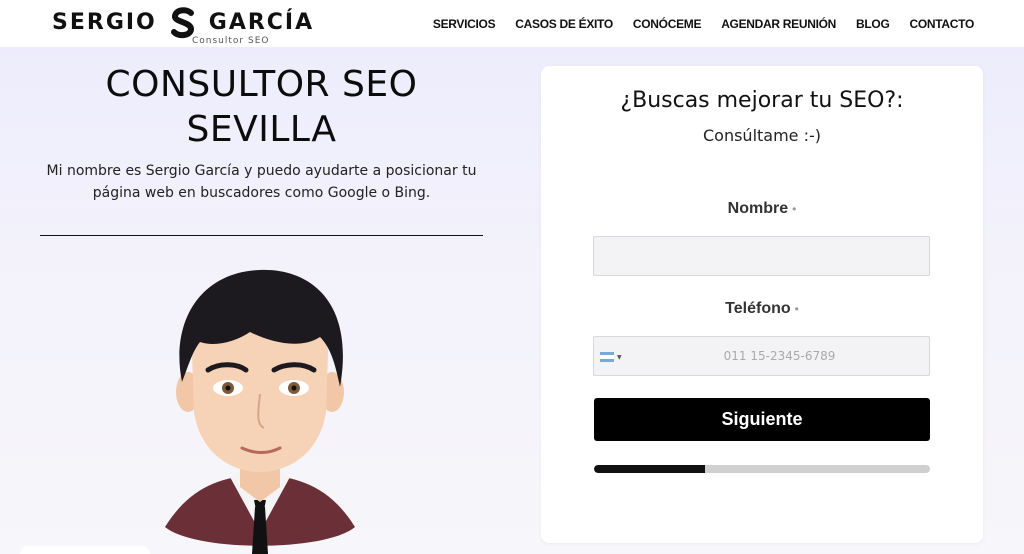 This screenshot has width=1024, height=554. What do you see at coordinates (873, 24) in the screenshot?
I see `nav-blog: BLOG` at bounding box center [873, 24].